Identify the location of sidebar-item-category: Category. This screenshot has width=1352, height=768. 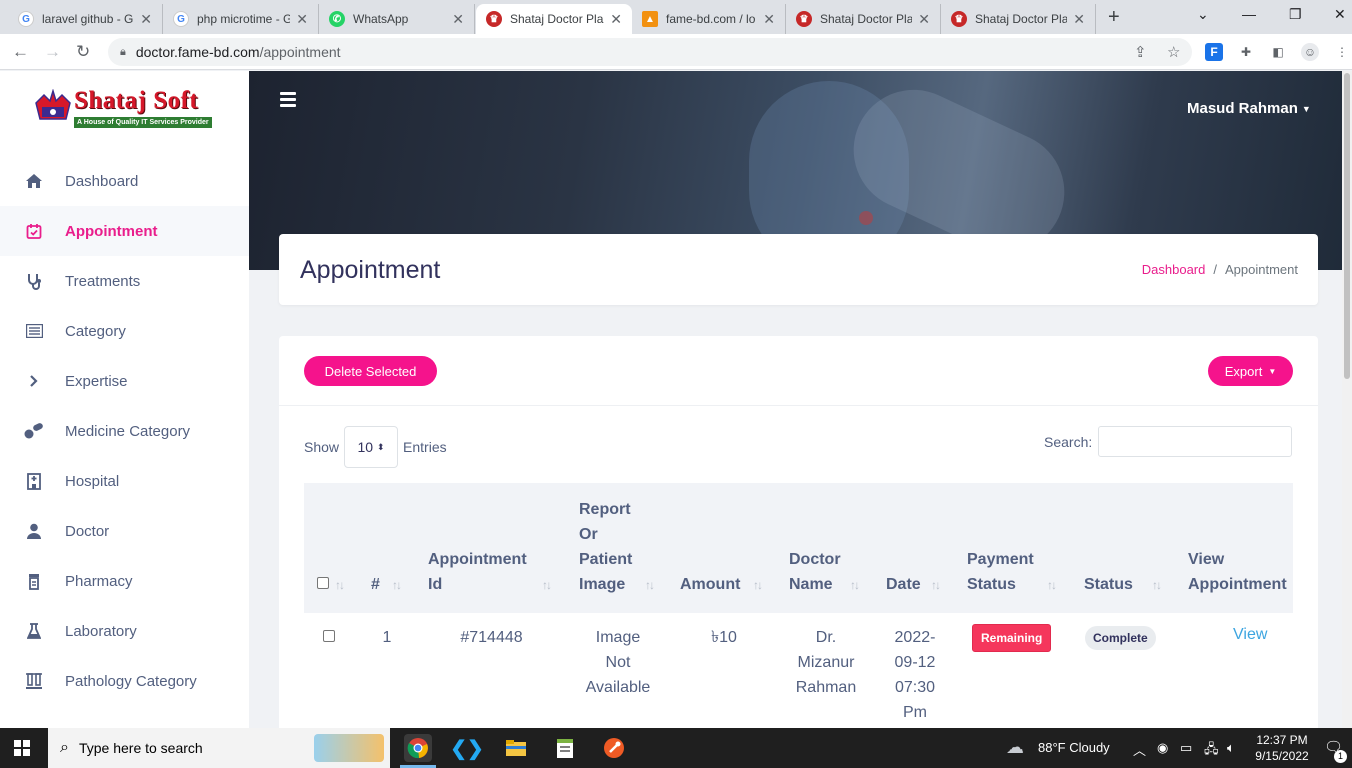
(124, 331).